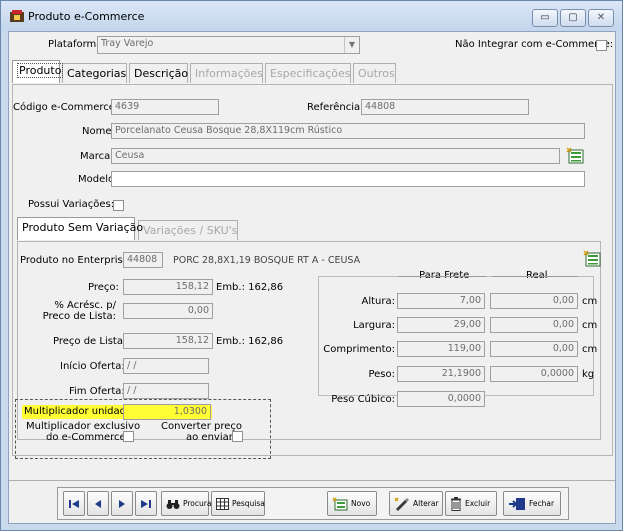 The height and width of the screenshot is (531, 623). What do you see at coordinates (127, 43) in the screenshot?
I see `plataforma-value: Tray Varejo` at bounding box center [127, 43].